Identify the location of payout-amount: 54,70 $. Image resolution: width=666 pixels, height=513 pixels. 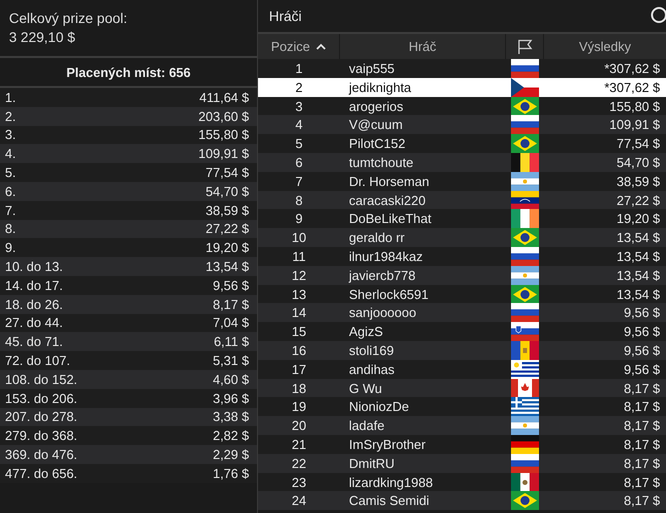
(227, 191).